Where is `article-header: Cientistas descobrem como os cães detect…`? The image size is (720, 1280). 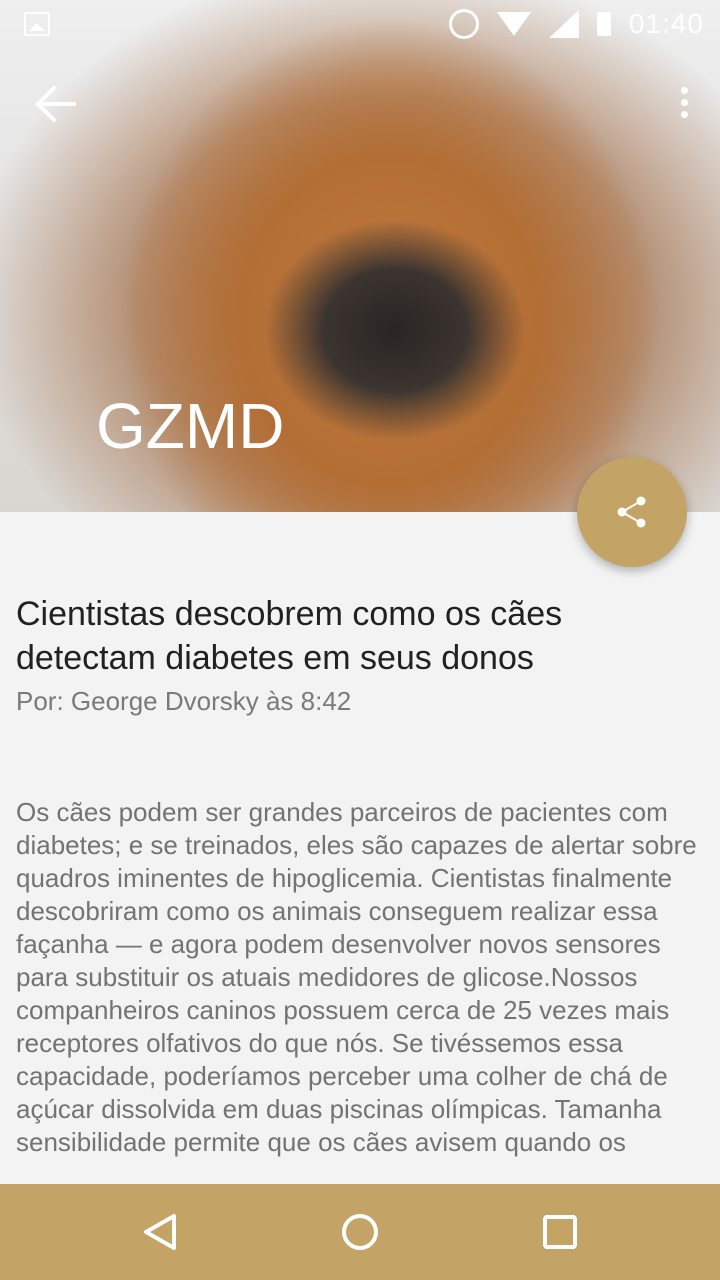 article-header: Cientistas descobrem como os cães detect… is located at coordinates (361, 655).